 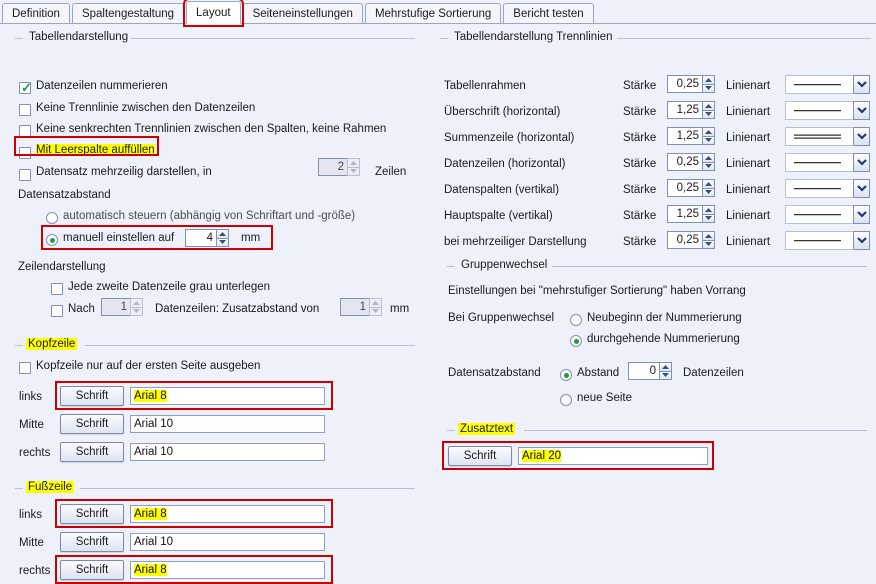 I want to click on stepper-hauptspalte-staerke: 1,25, so click(x=691, y=214).